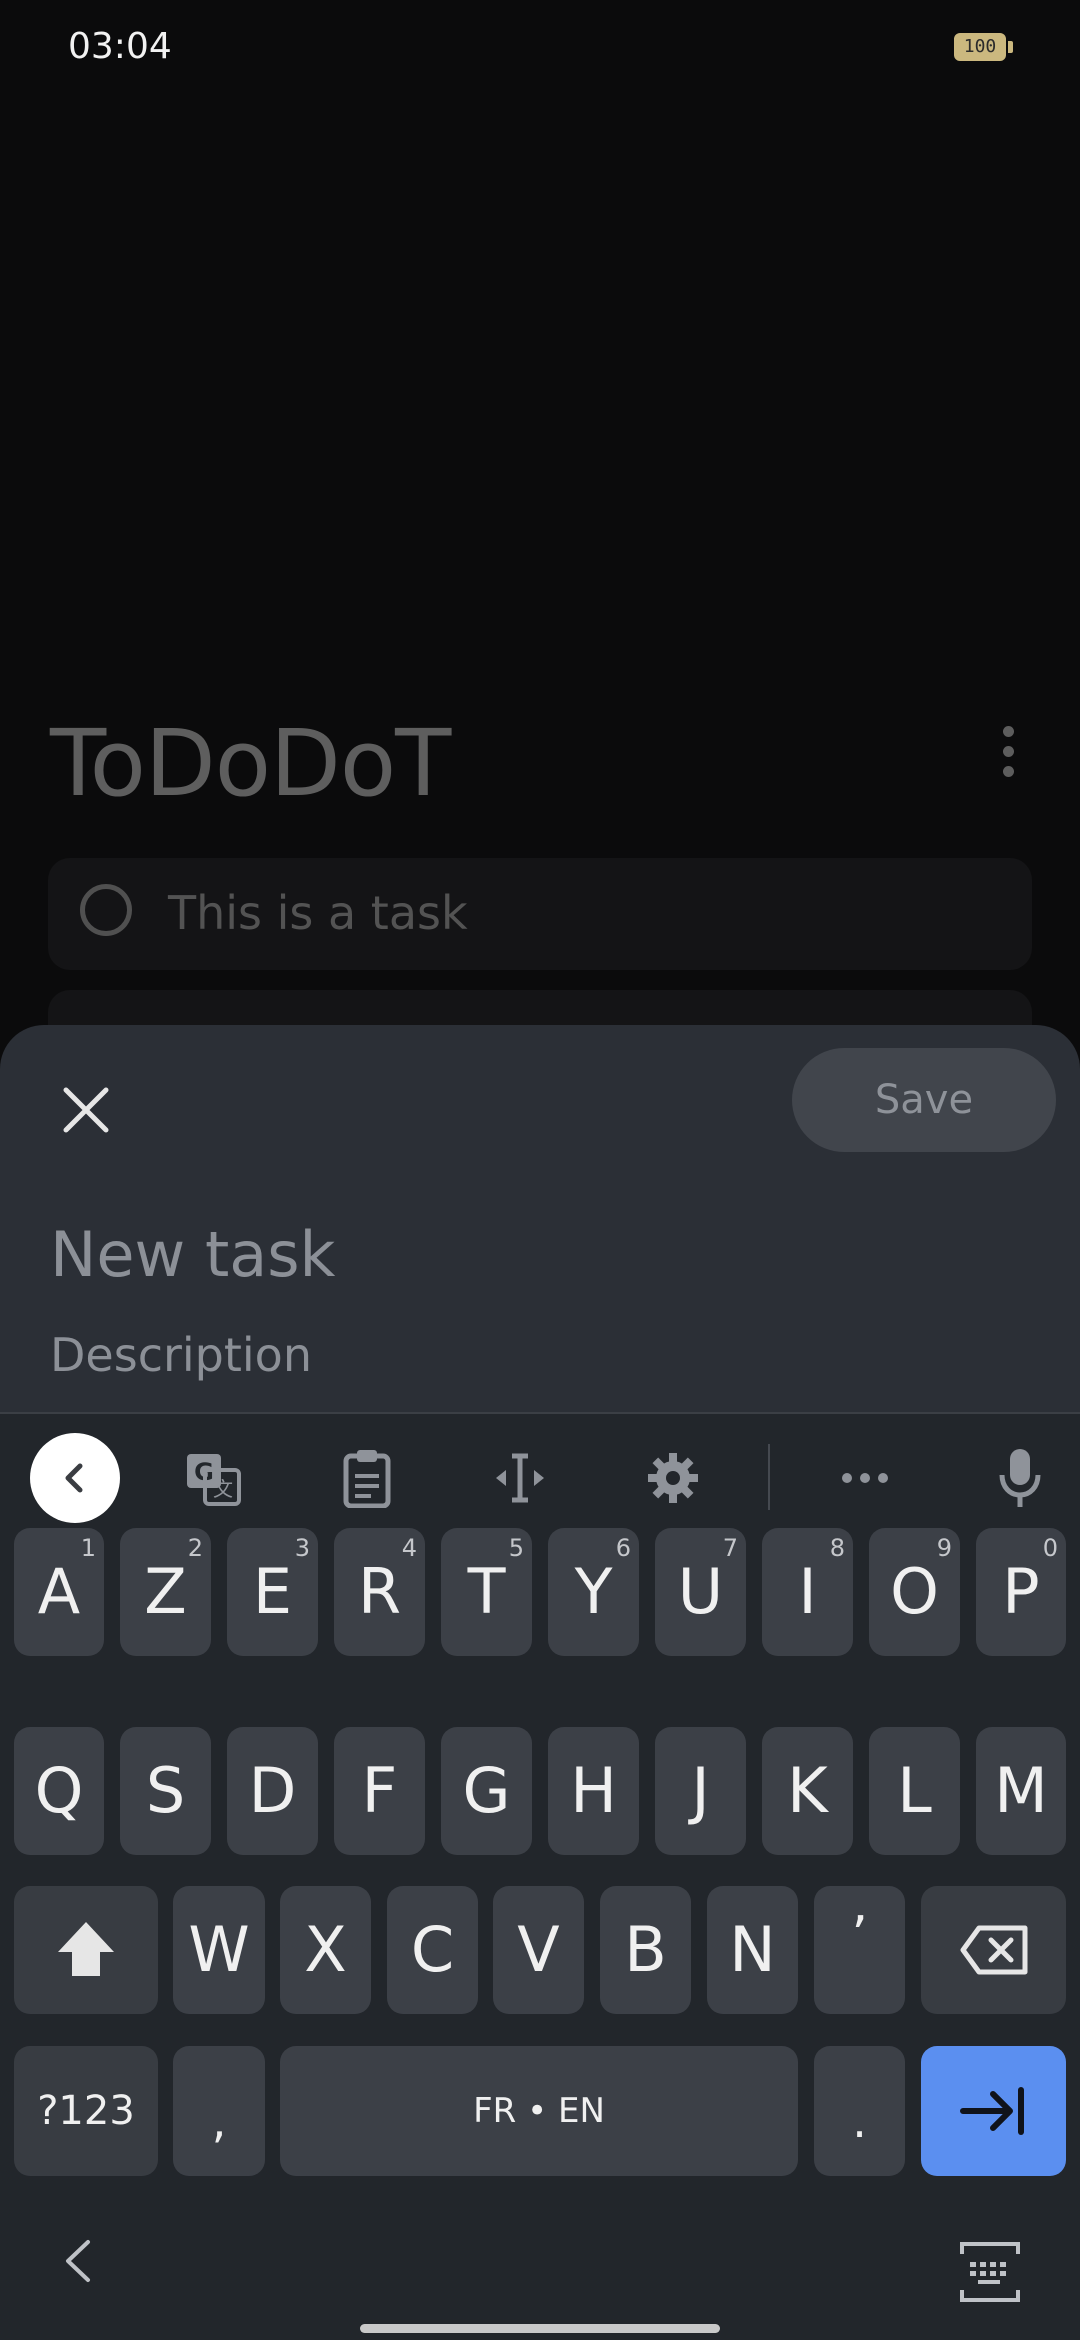 The image size is (1080, 2340). I want to click on svg-text: 文, so click(223, 1489).